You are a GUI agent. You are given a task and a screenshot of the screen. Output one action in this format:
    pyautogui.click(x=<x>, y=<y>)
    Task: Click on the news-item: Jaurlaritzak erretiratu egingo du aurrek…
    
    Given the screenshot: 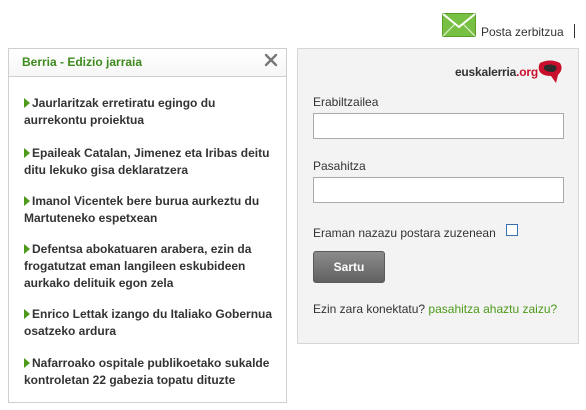 What is the action you would take?
    pyautogui.click(x=149, y=112)
    